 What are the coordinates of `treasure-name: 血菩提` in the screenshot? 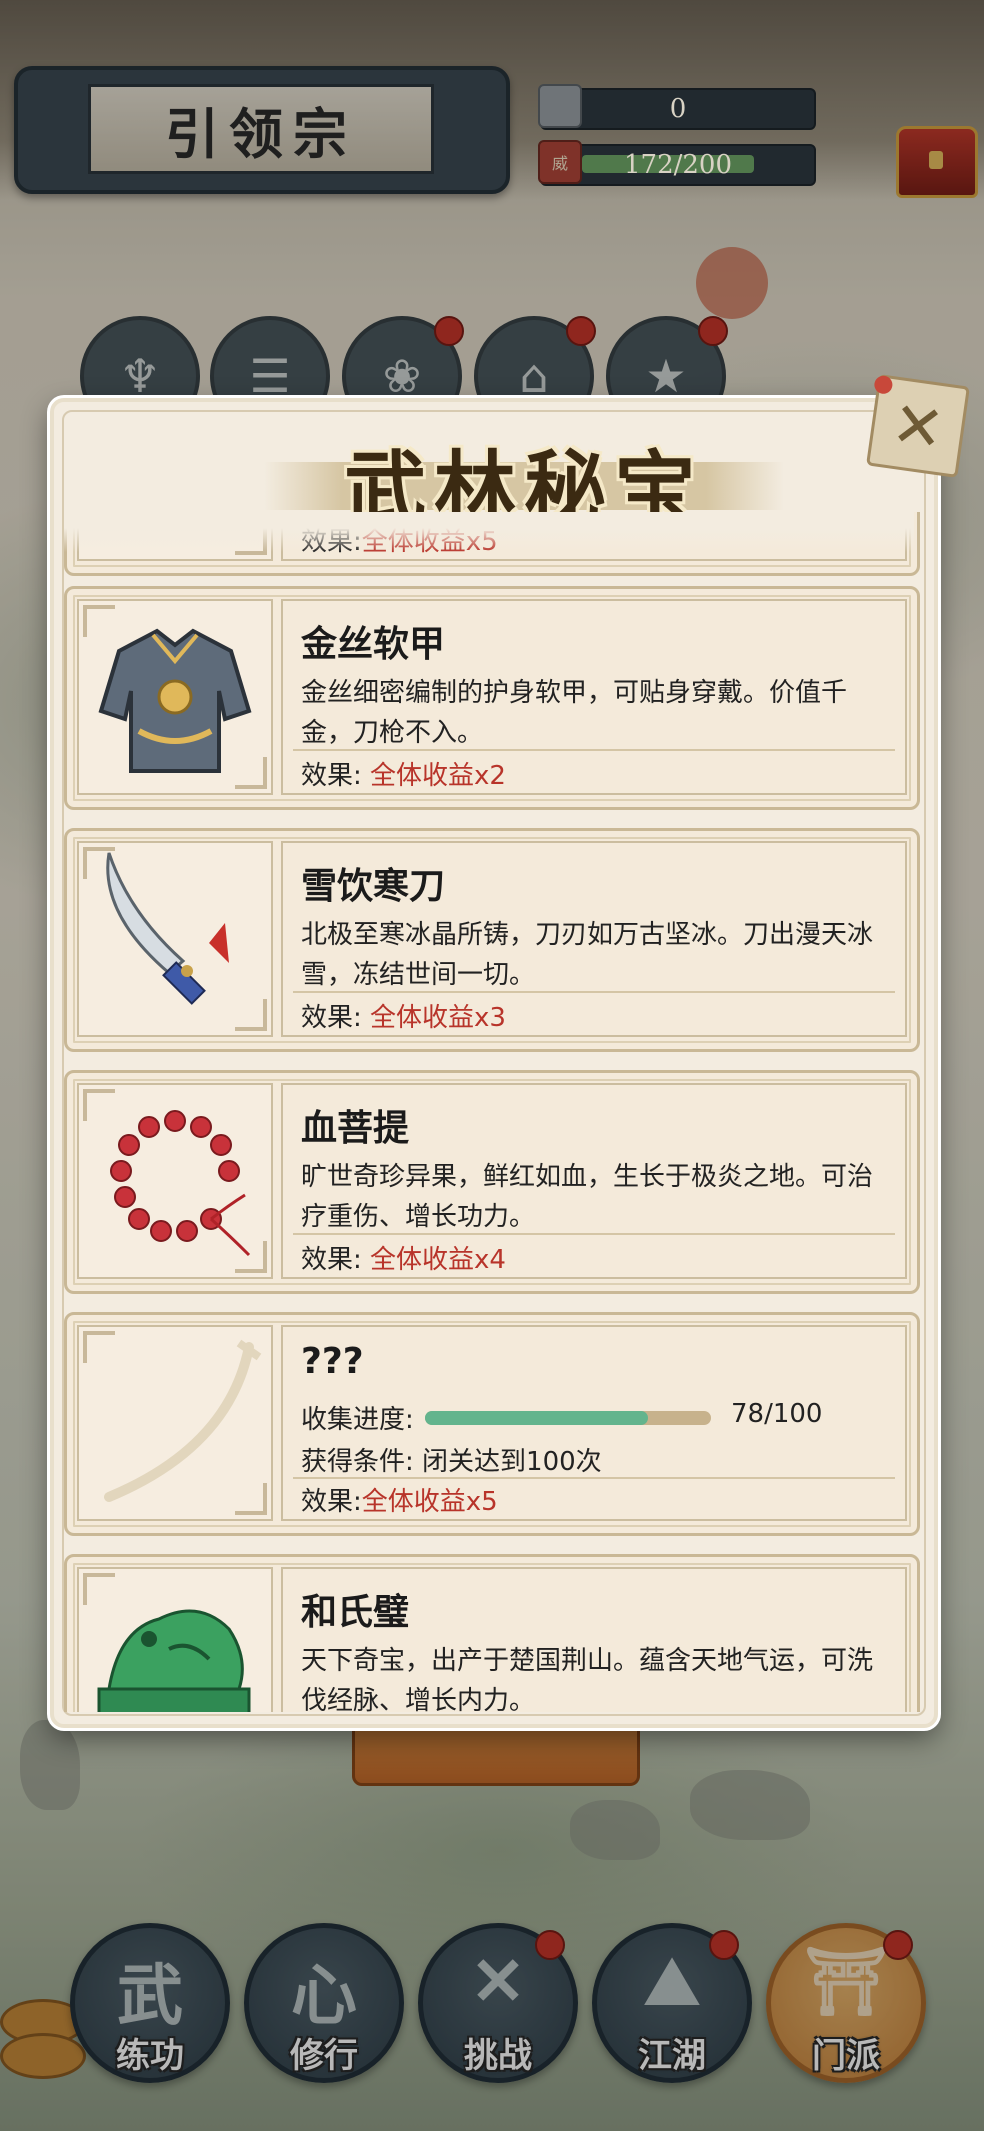 It's located at (355, 1128).